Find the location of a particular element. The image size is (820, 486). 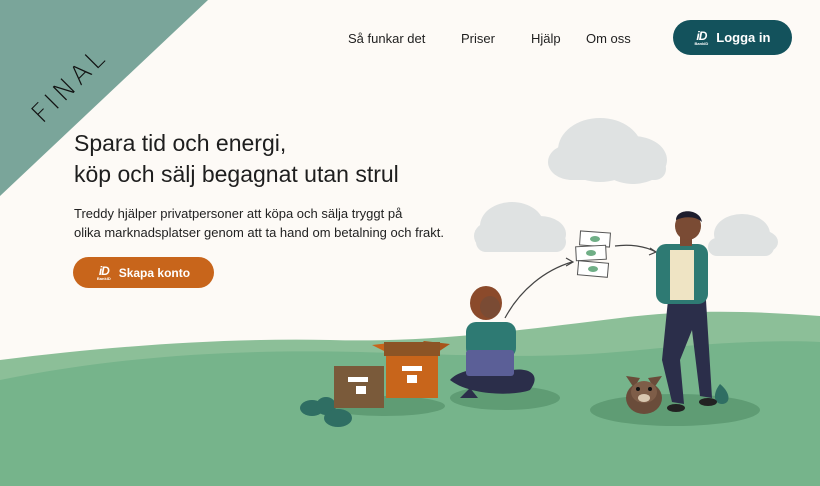

dog is located at coordinates (644, 395).